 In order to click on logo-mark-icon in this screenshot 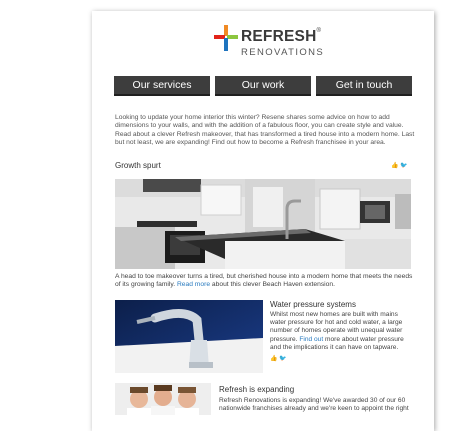, I will do `click(226, 38)`.